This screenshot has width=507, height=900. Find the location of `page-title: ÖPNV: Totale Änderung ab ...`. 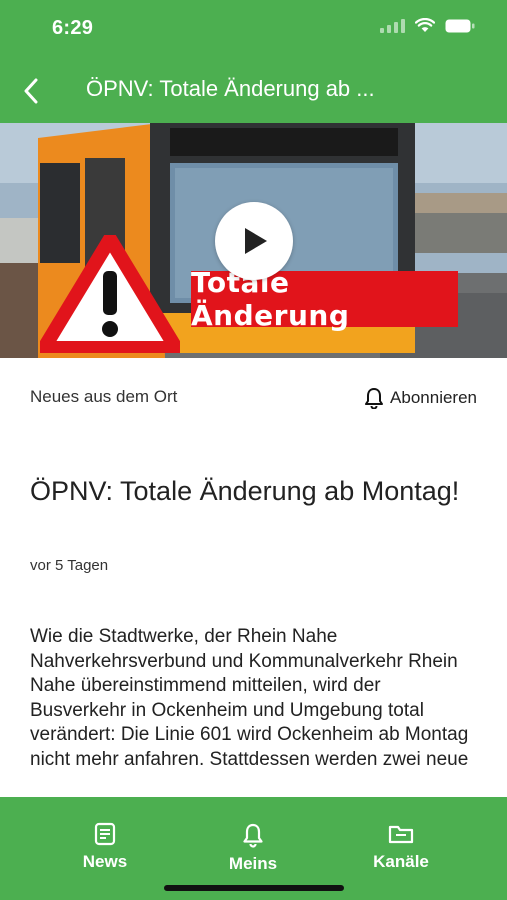

page-title: ÖPNV: Totale Änderung ab ... is located at coordinates (230, 88).